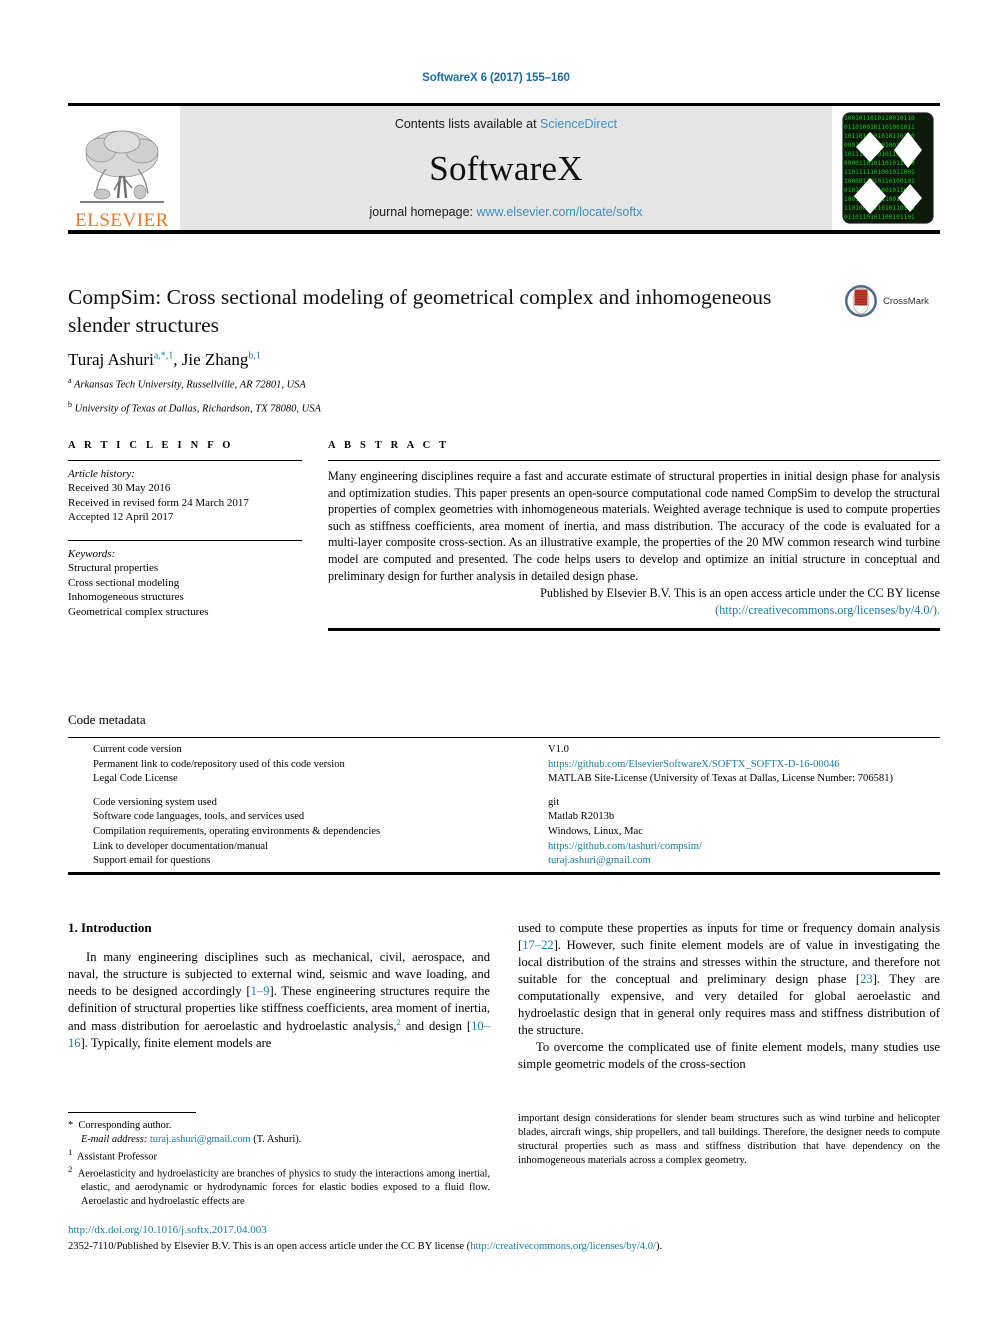 This screenshot has width=992, height=1323. What do you see at coordinates (92, 553) in the screenshot?
I see `keywords-label: Keywords:` at bounding box center [92, 553].